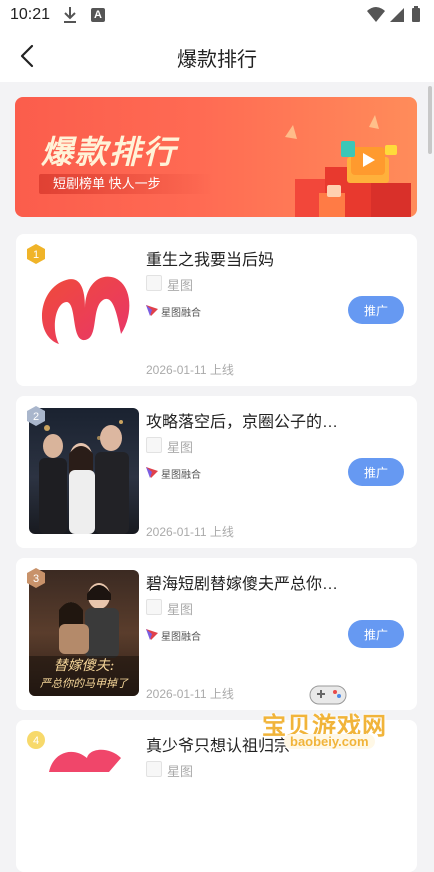 This screenshot has height=872, width=434. Describe the element at coordinates (84, 683) in the screenshot. I see `svg-text: 严总你的马甲掉了` at that location.